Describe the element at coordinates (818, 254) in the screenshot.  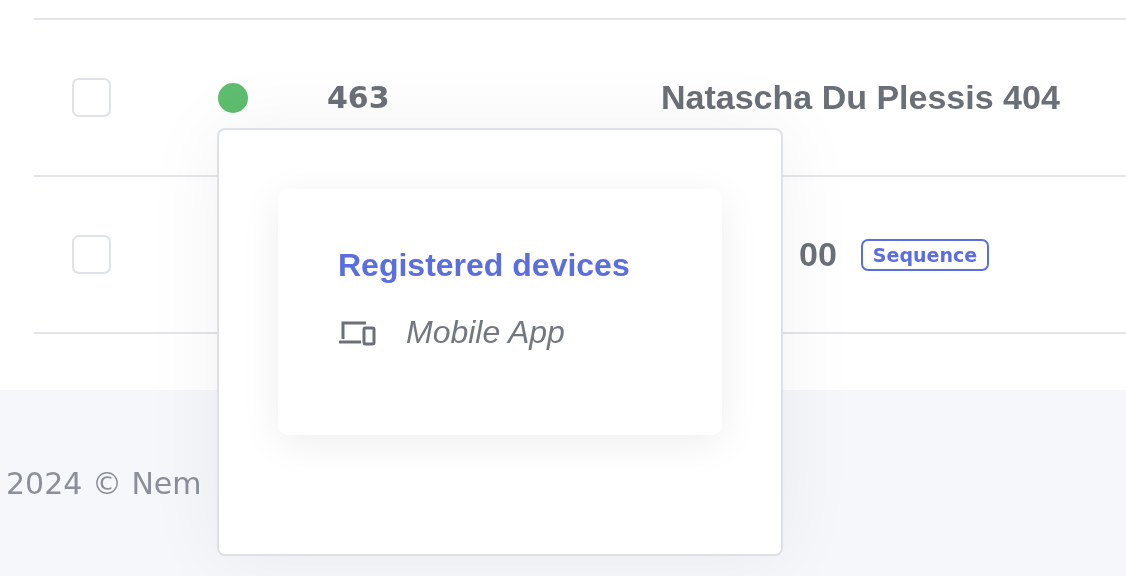
I see `name-text: 00` at that location.